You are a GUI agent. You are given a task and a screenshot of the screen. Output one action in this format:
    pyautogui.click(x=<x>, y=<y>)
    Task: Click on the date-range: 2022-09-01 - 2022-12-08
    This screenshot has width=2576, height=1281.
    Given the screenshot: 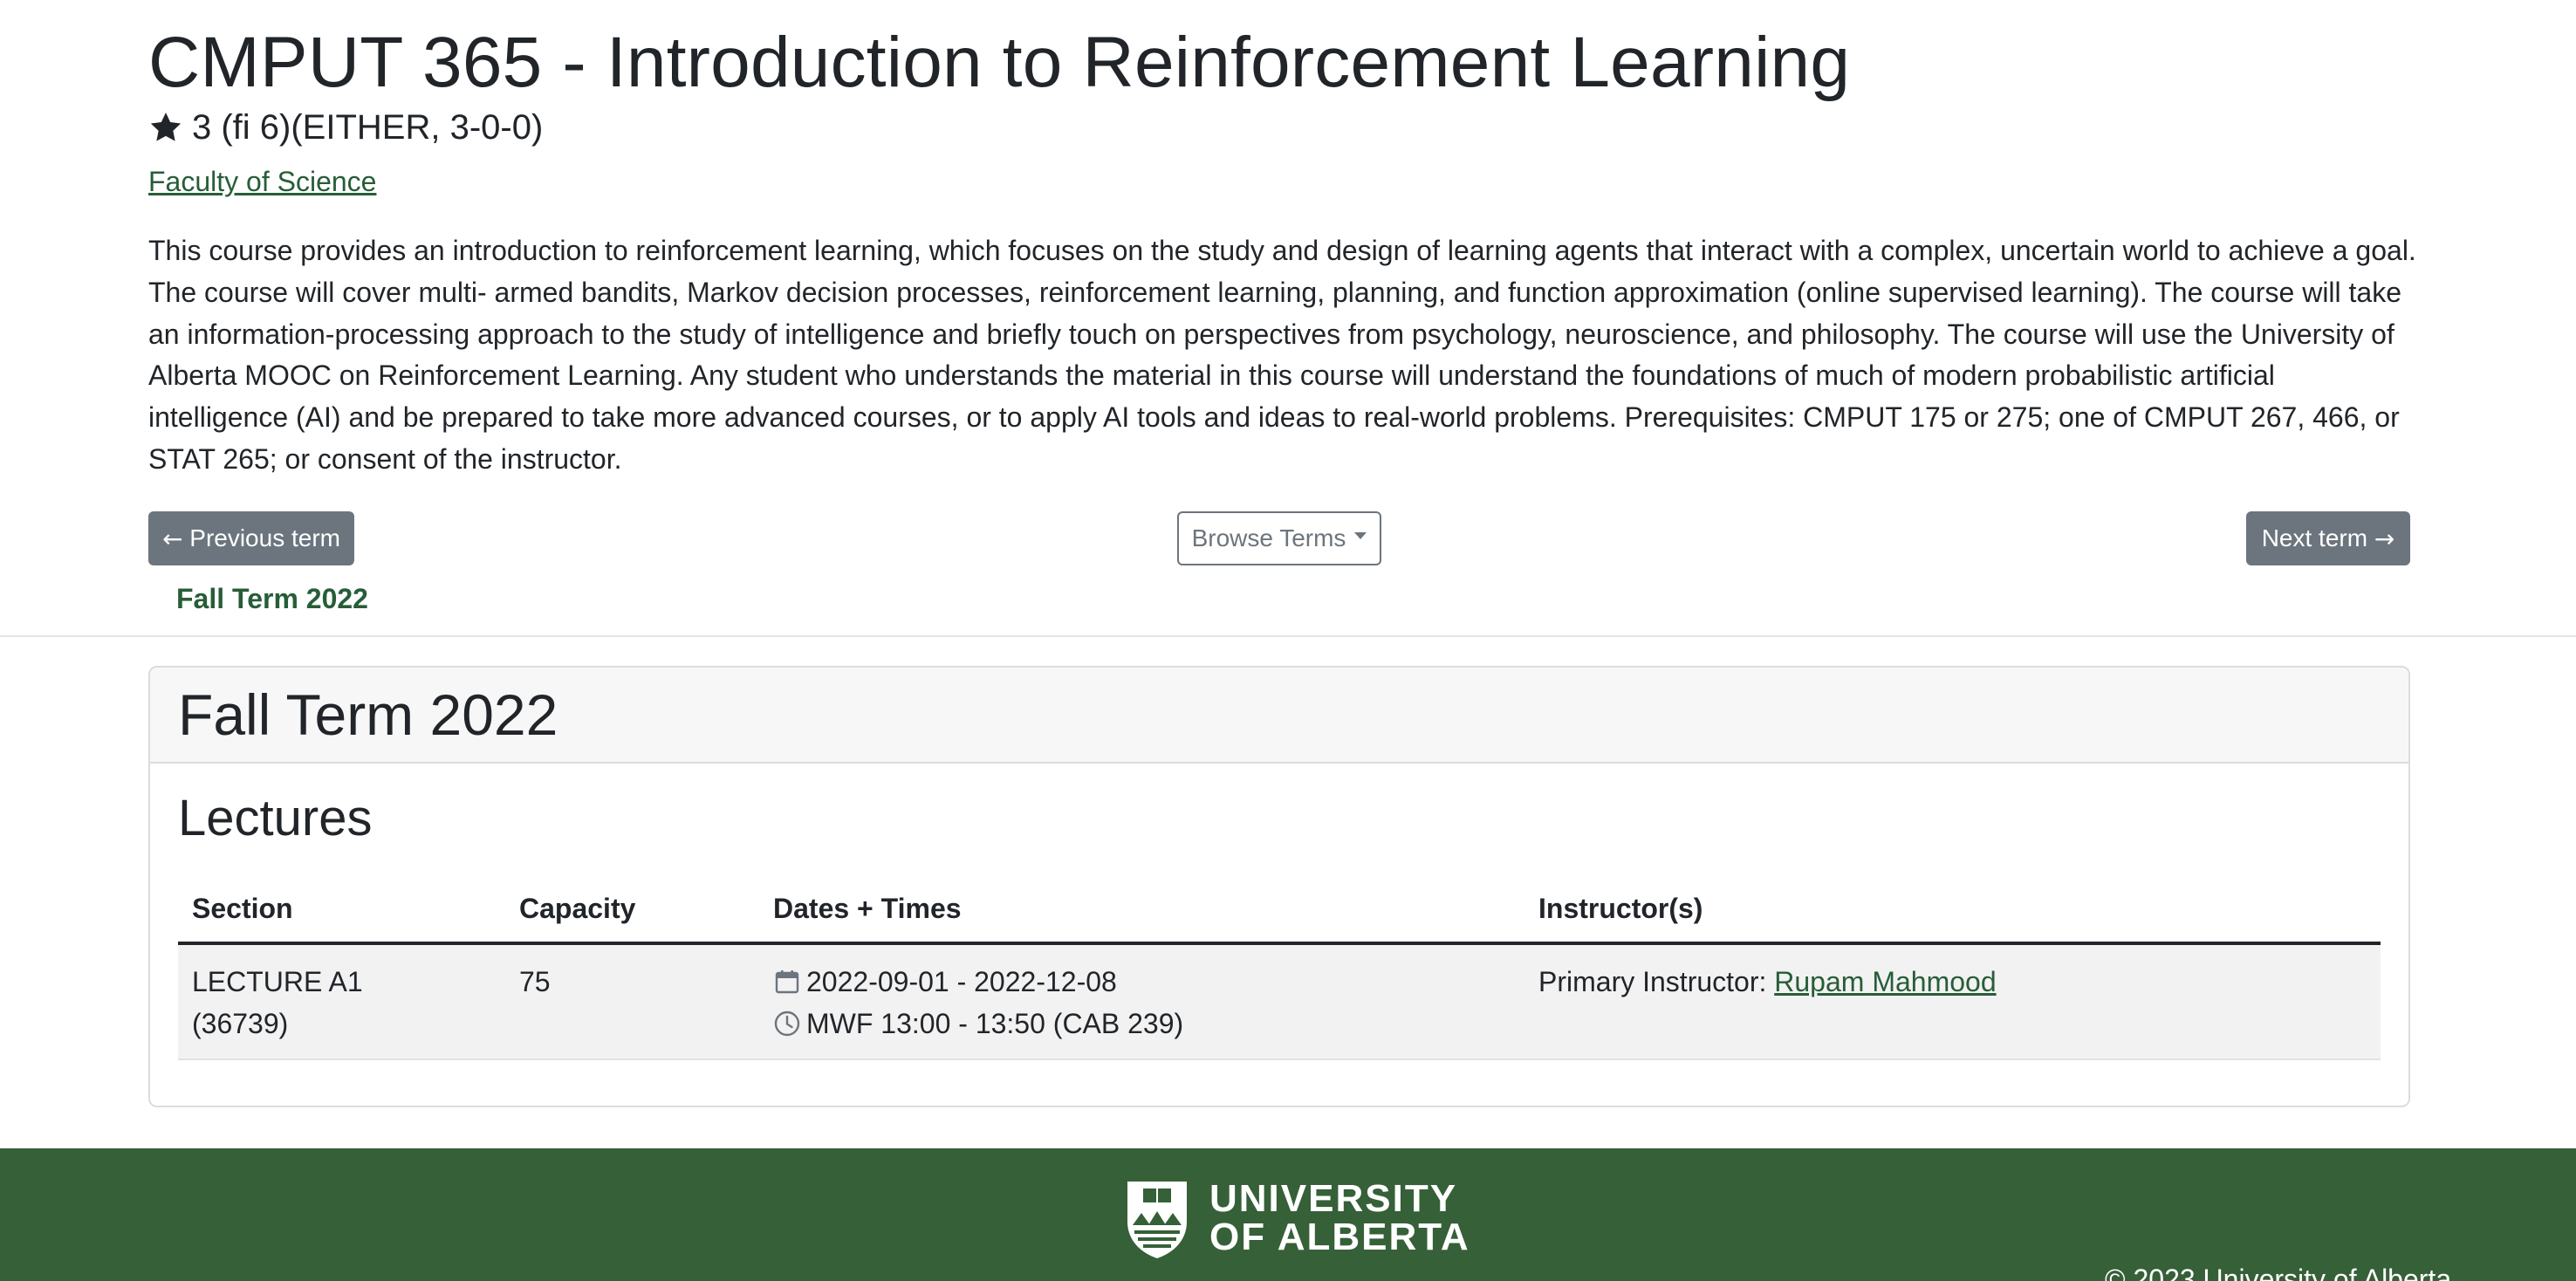 What is the action you would take?
    pyautogui.click(x=978, y=982)
    